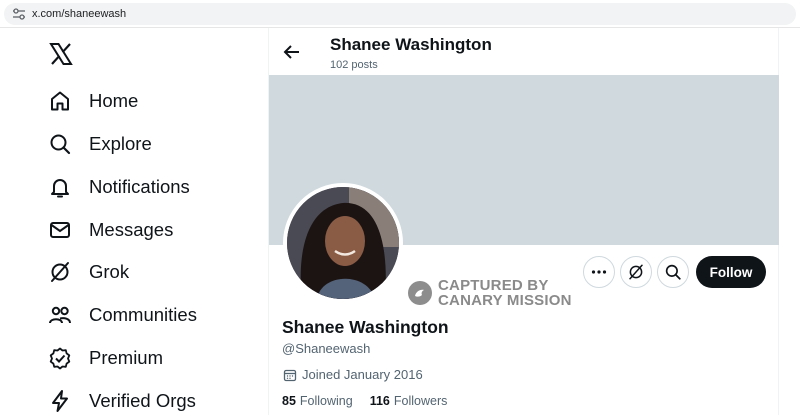 The height and width of the screenshot is (419, 800). I want to click on nav-item-label: Verified Orgs, so click(142, 400).